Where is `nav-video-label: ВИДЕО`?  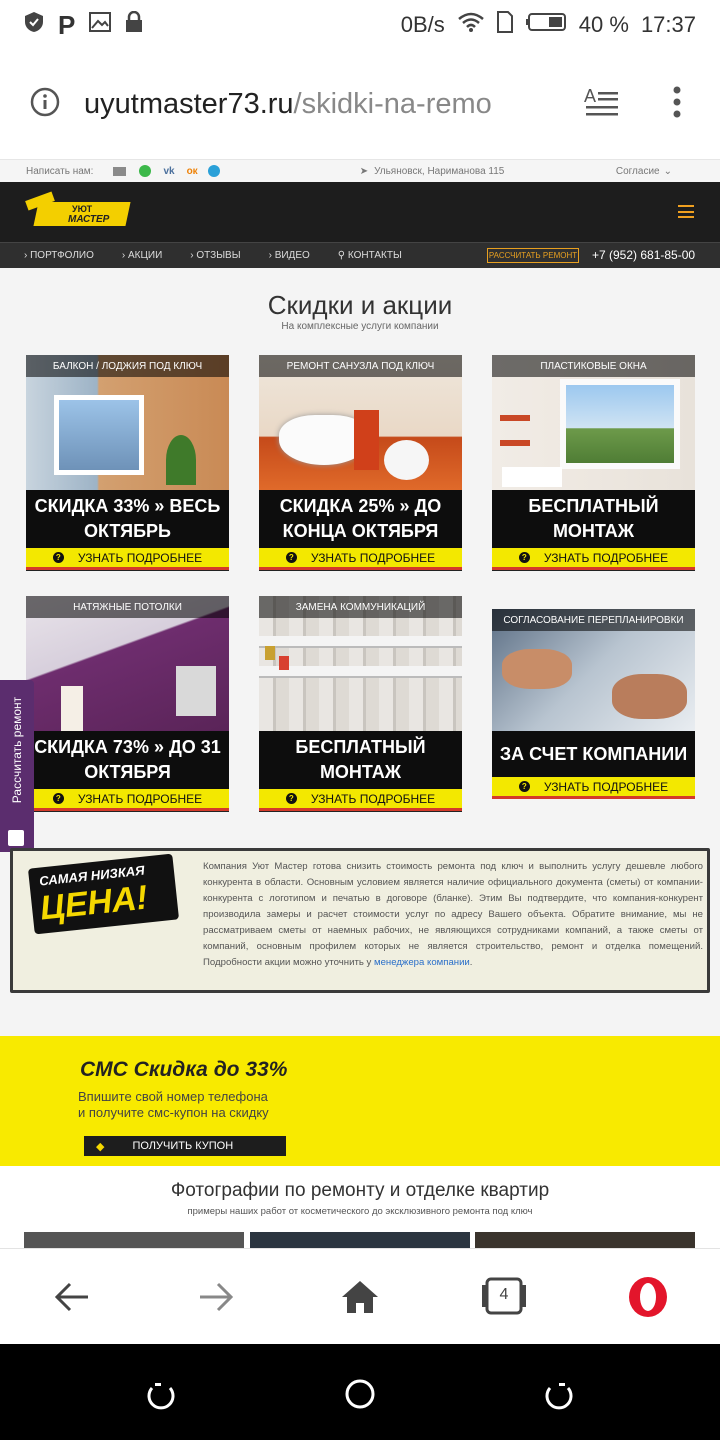
nav-video-label: ВИДЕО is located at coordinates (292, 255).